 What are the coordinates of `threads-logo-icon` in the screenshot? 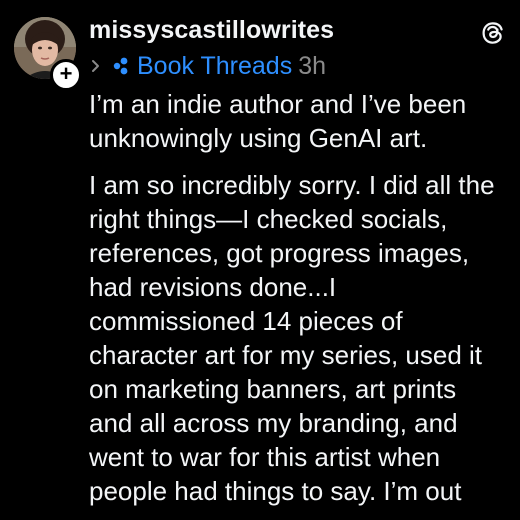 It's located at (493, 33).